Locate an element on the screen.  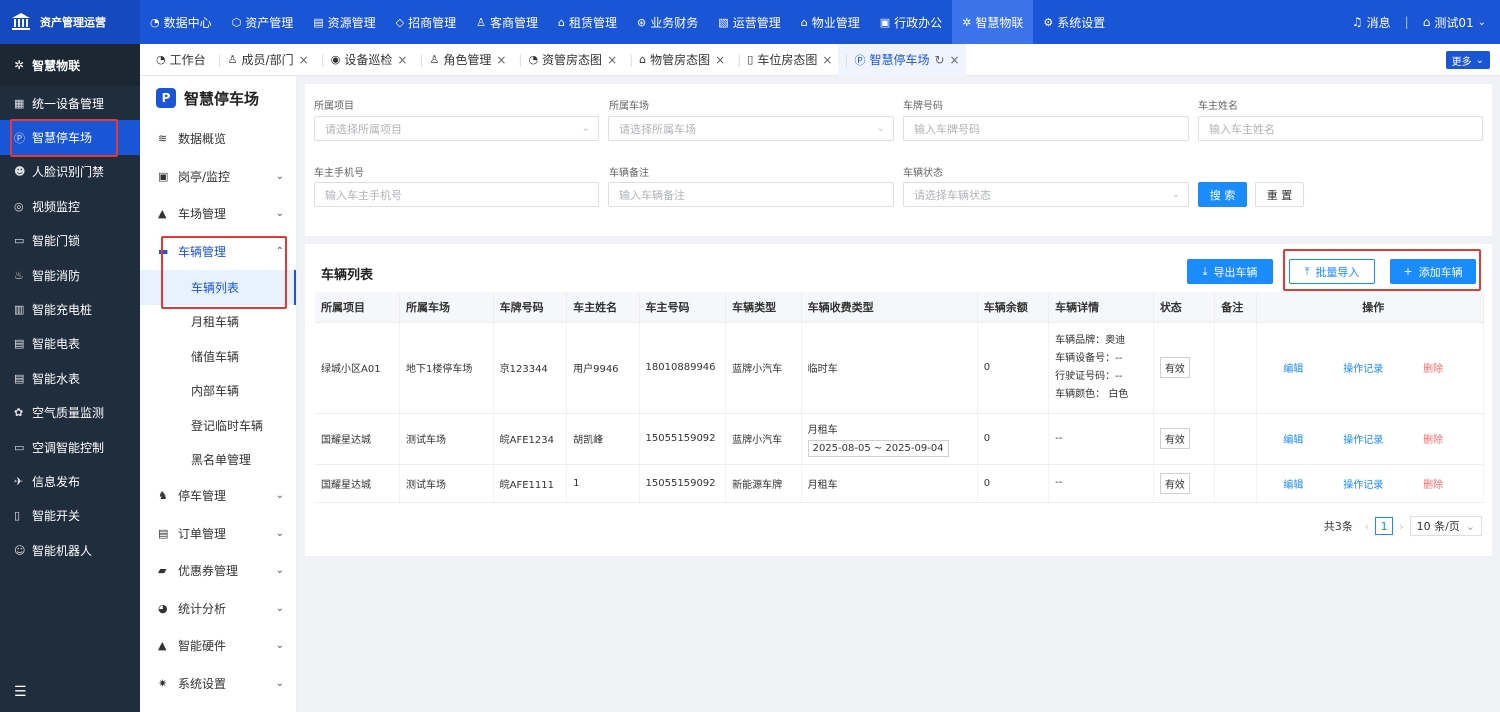
collapse-menu-icon: ☰ is located at coordinates (20, 692).